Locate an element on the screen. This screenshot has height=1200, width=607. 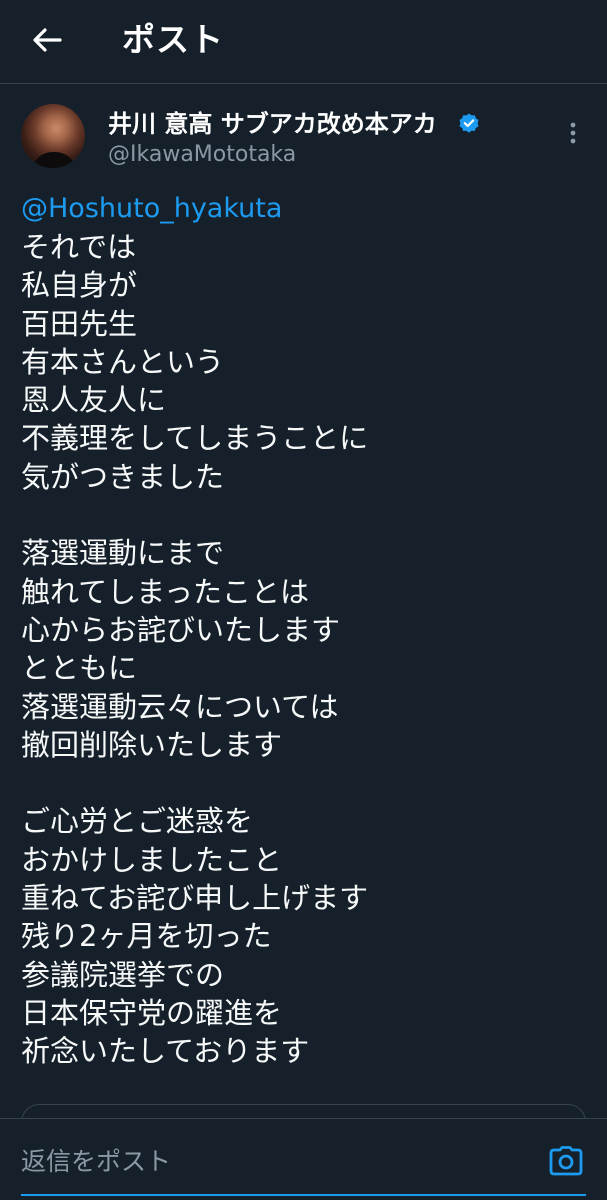
reply-input is located at coordinates (271, 1161).